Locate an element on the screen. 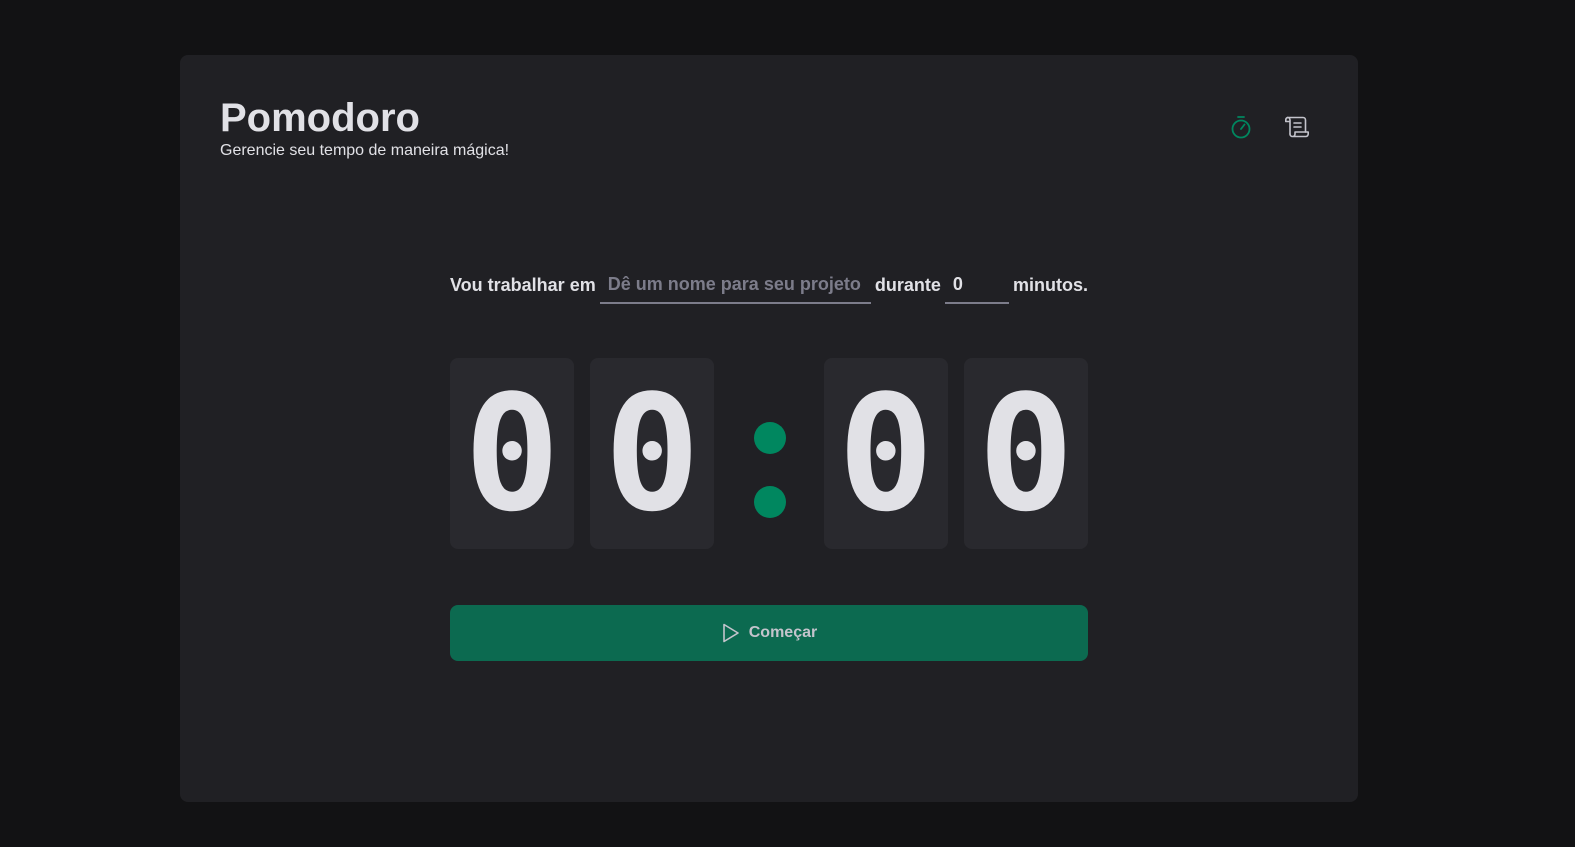 Image resolution: width=1575 pixels, height=847 pixels. timer-icon is located at coordinates (1241, 127).